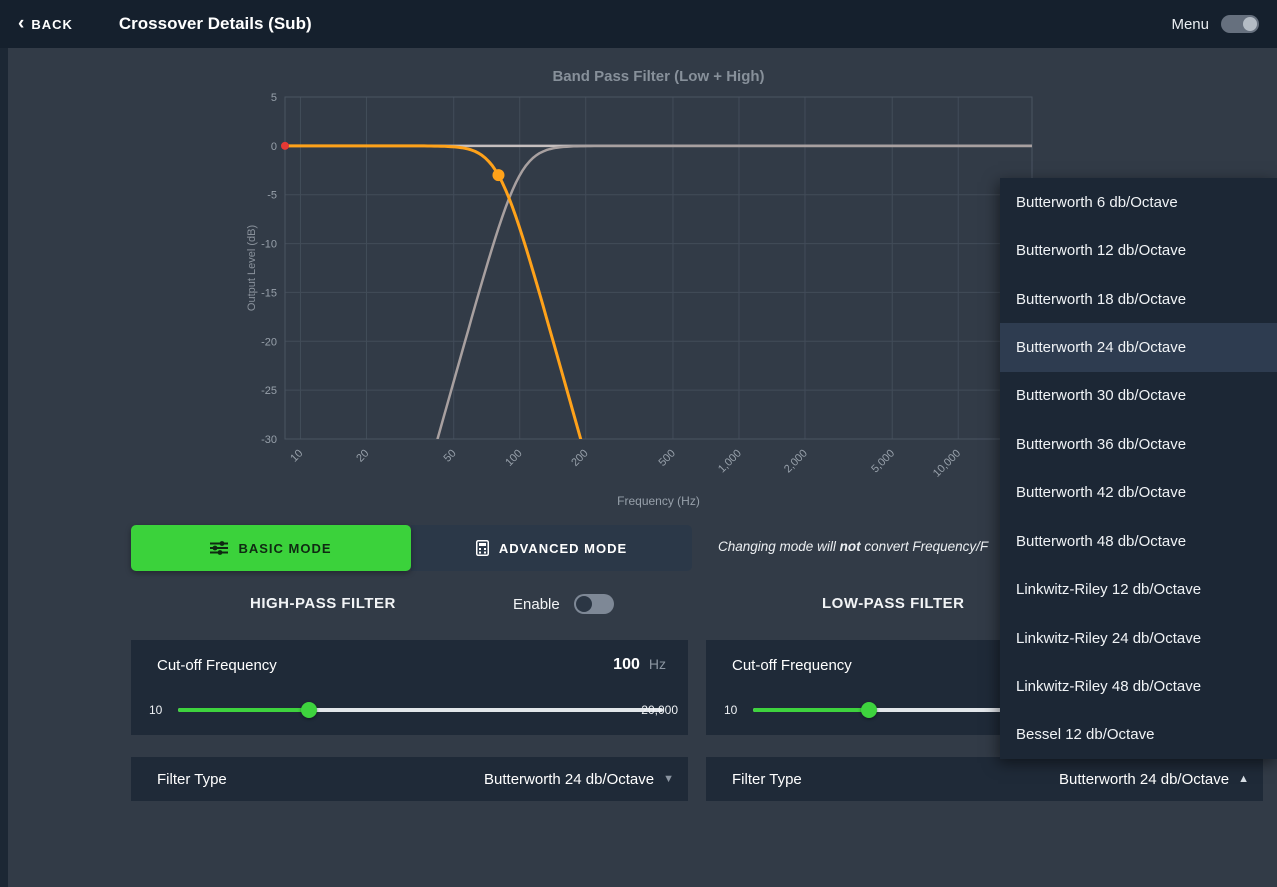  Describe the element at coordinates (792, 665) in the screenshot. I see `lpf-cutoff-label: Cut-off Frequency` at that location.